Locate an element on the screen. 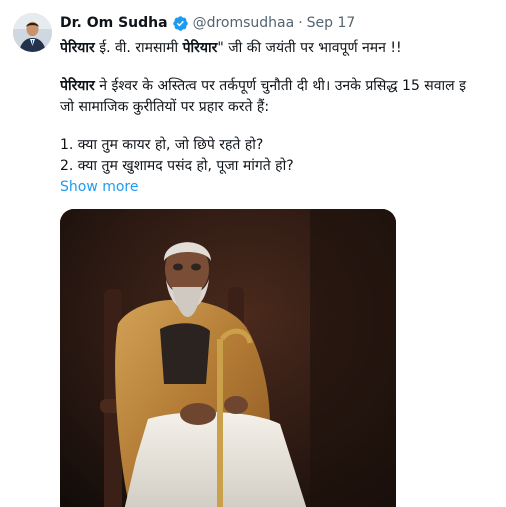  tweet-question-1: 1. क्या तुम कायर हो, जो छिपे रहते हो? is located at coordinates (162, 145).